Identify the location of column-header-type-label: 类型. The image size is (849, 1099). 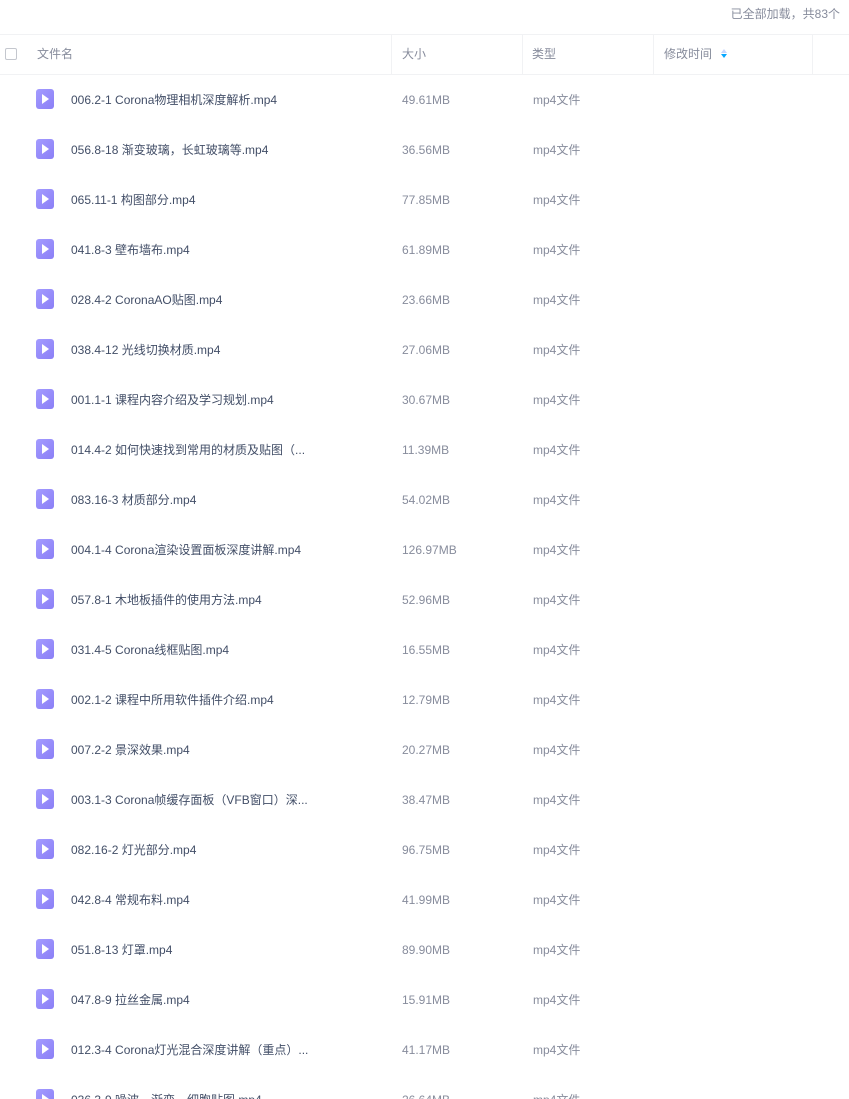
(544, 54).